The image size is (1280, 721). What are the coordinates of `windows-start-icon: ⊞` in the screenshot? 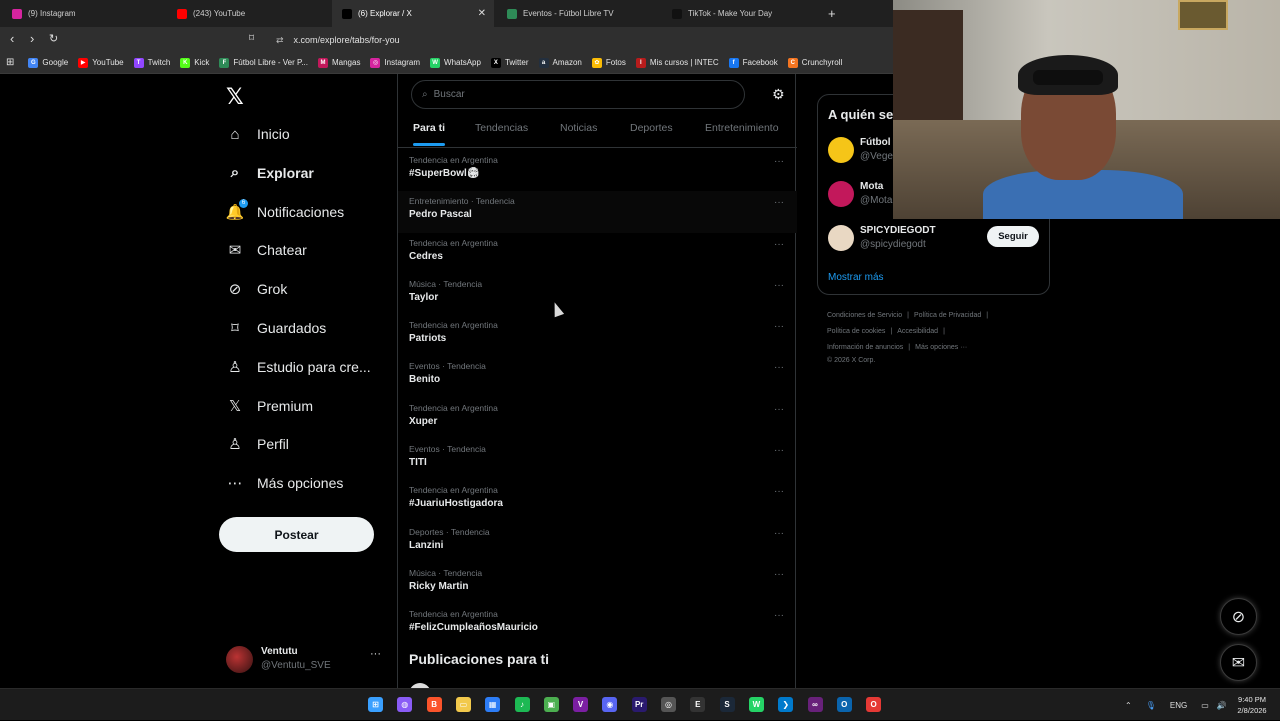 It's located at (375, 704).